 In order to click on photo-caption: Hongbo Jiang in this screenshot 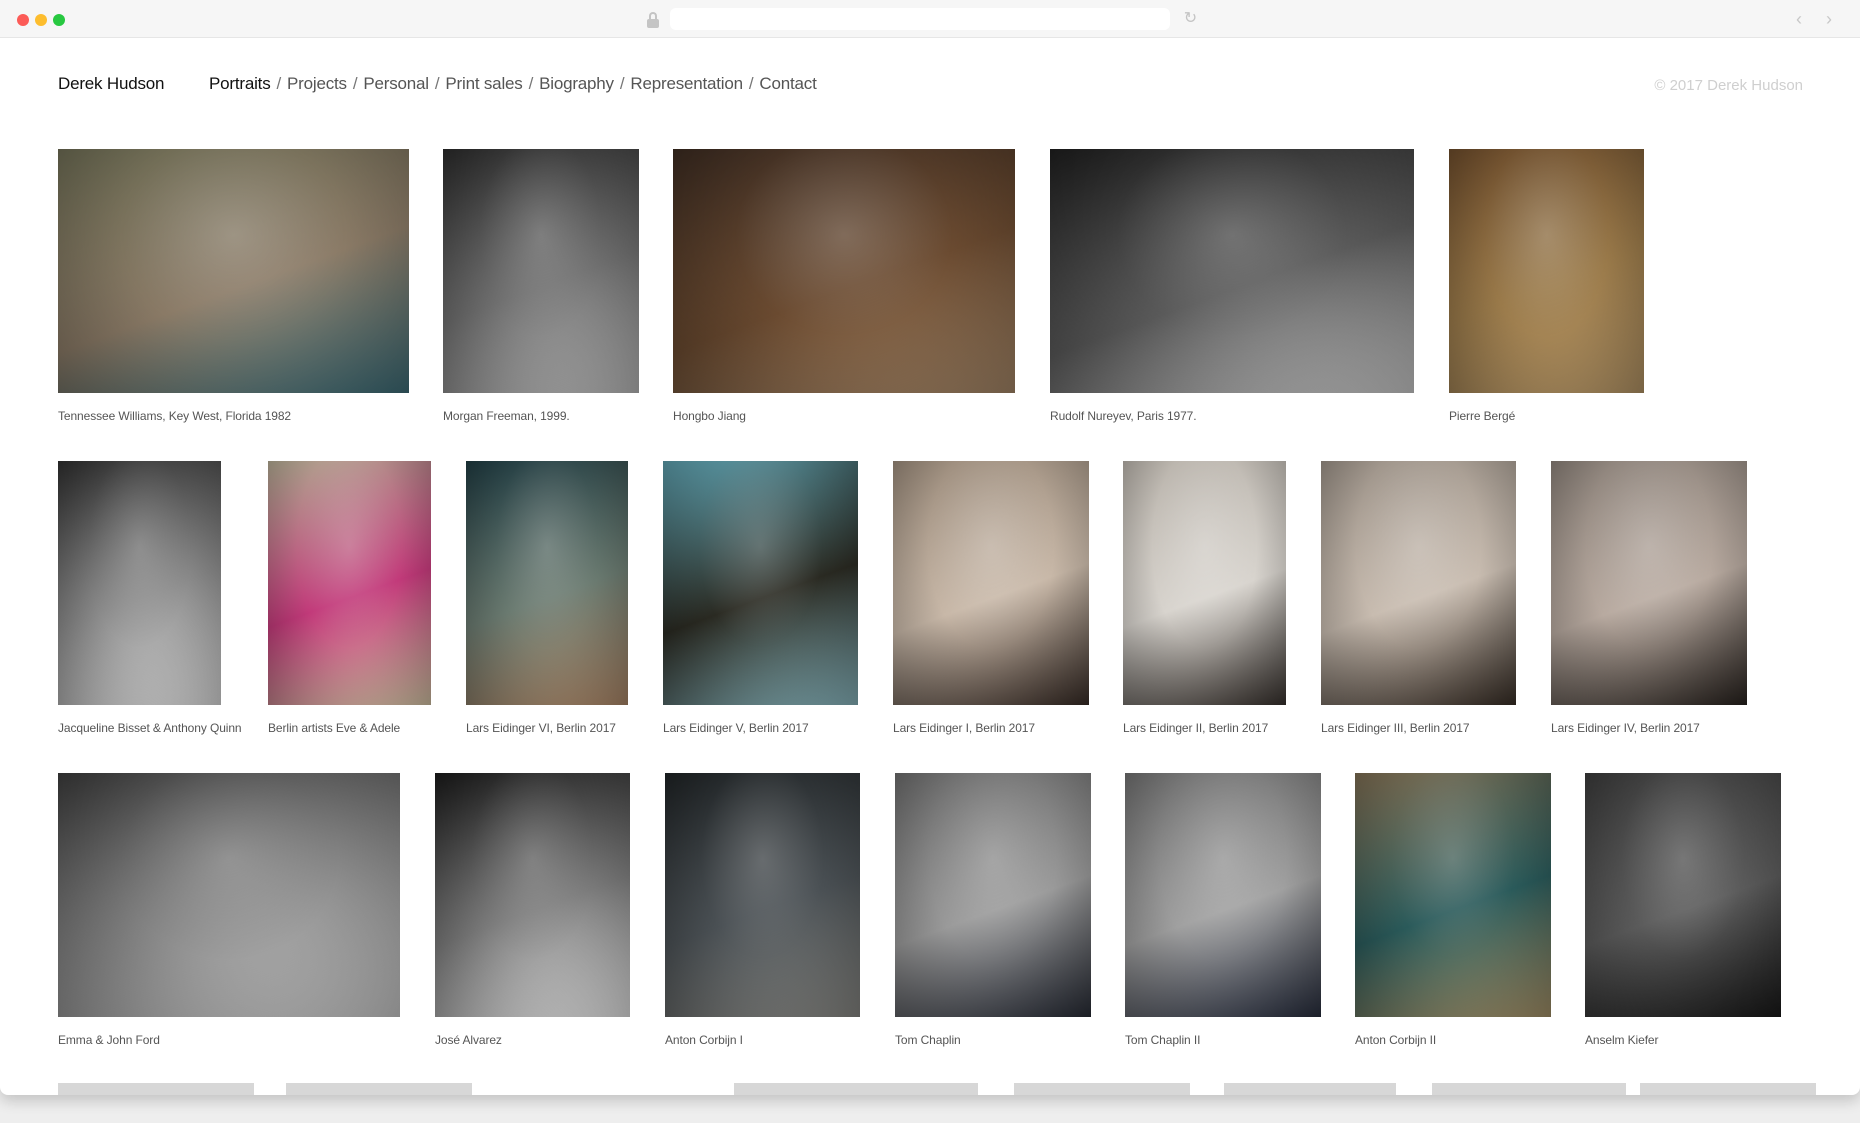, I will do `click(709, 416)`.